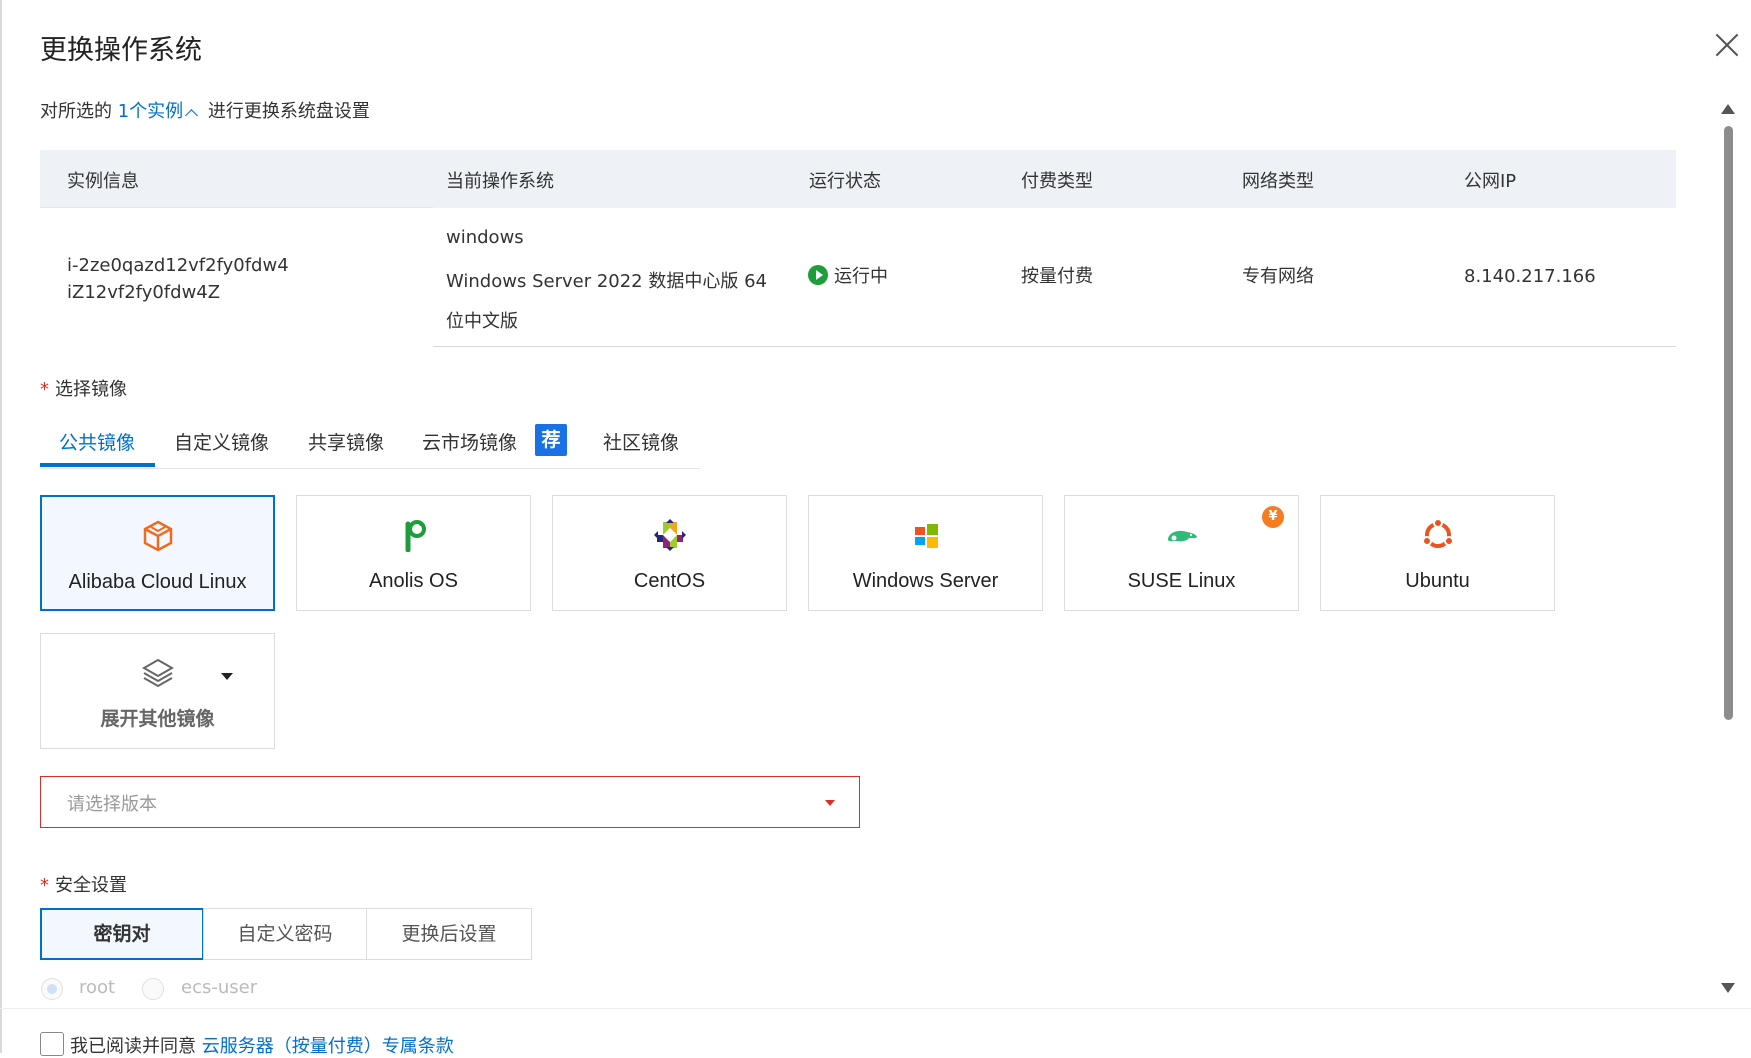  What do you see at coordinates (144, 292) in the screenshot?
I see `instance-name: iZ12vf2fy0fdw4Z` at bounding box center [144, 292].